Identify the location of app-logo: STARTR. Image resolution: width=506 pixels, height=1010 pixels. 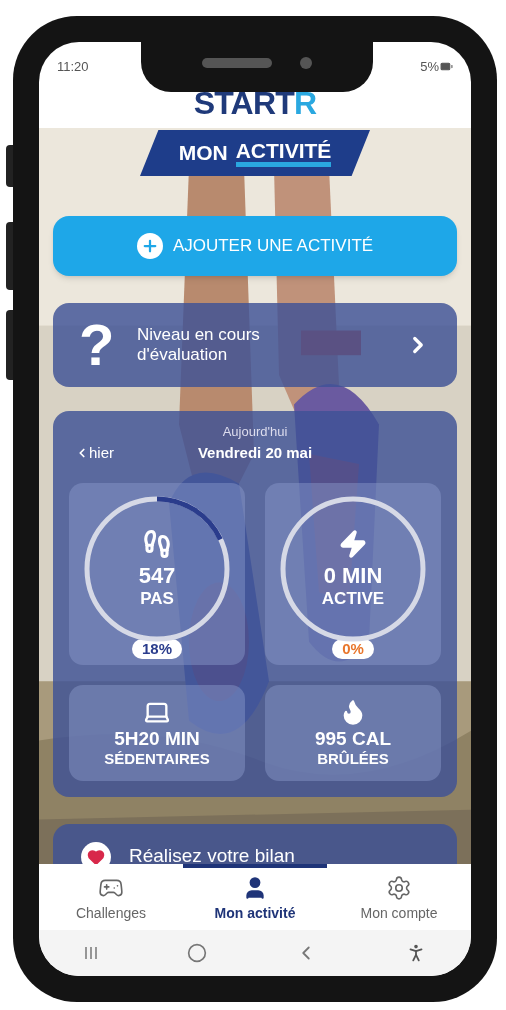
(255, 103).